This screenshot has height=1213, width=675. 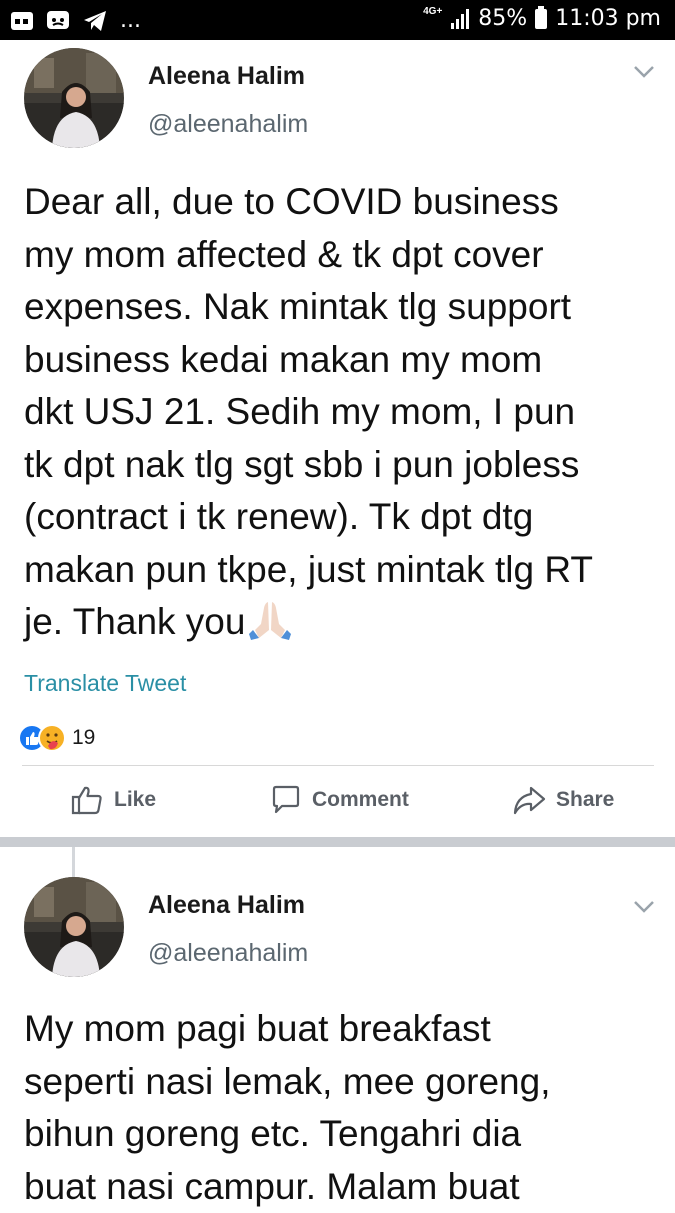 I want to click on tweet-line: my mom affected & tk dpt cover, so click(x=339, y=255).